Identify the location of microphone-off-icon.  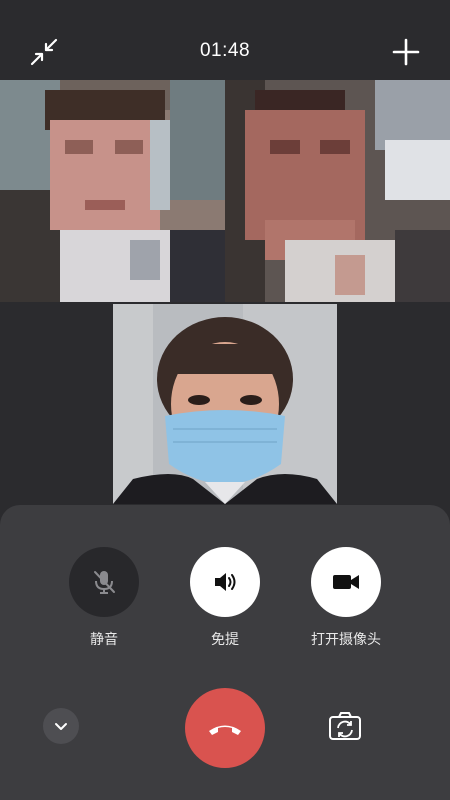
(104, 582).